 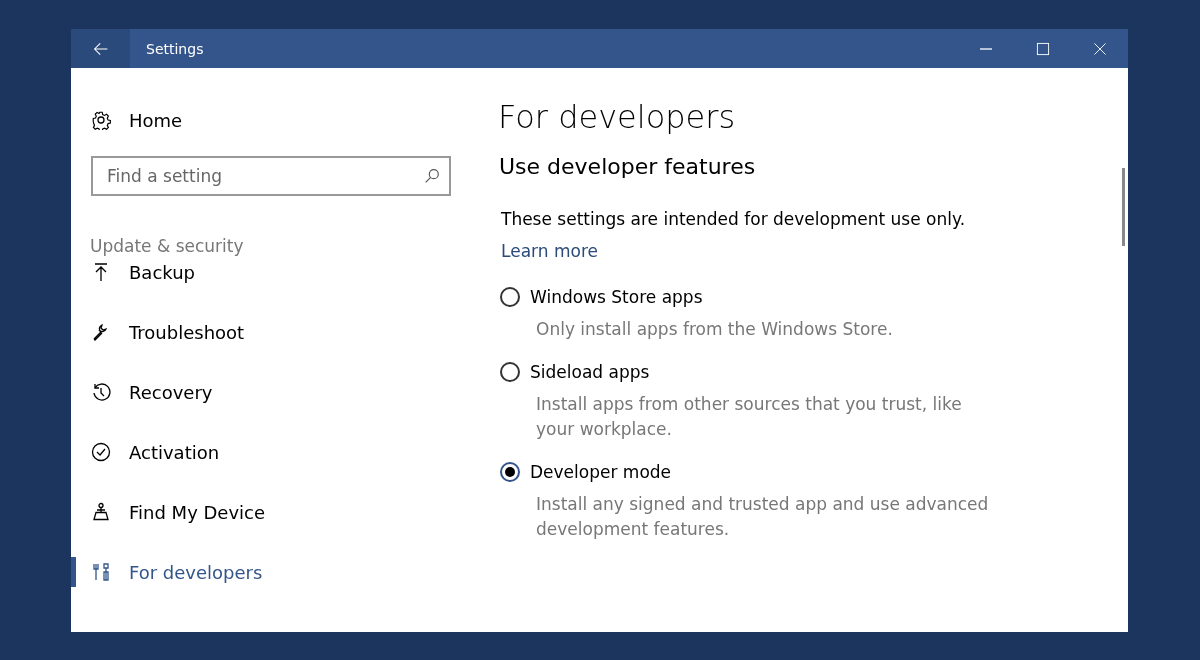 What do you see at coordinates (985, 48) in the screenshot?
I see `minimize-icon` at bounding box center [985, 48].